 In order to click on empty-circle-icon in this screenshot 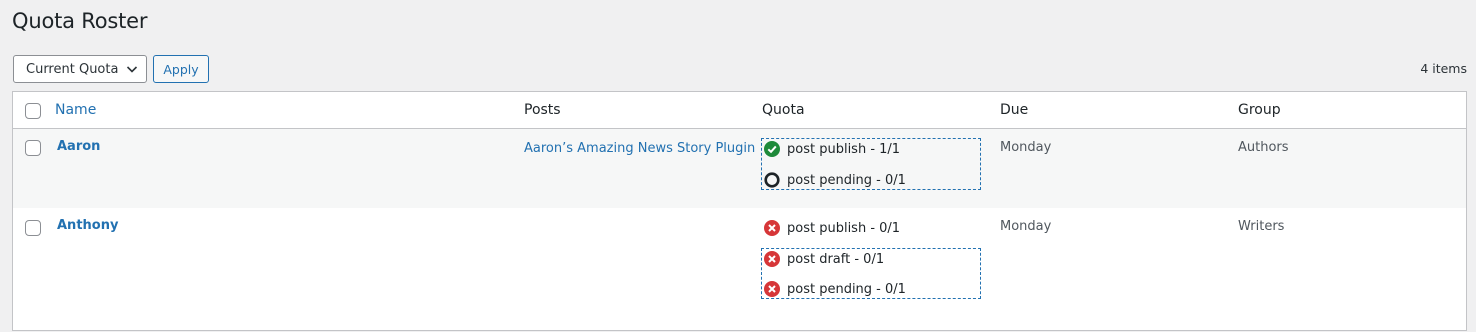, I will do `click(772, 180)`.